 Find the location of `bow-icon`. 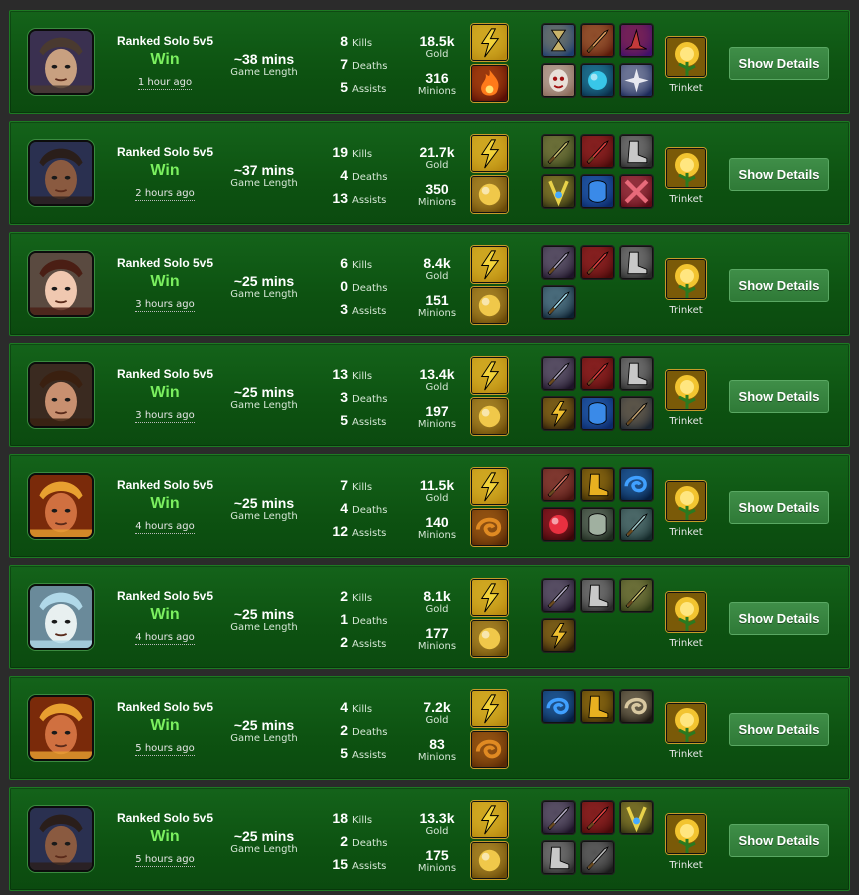

bow-icon is located at coordinates (636, 413).